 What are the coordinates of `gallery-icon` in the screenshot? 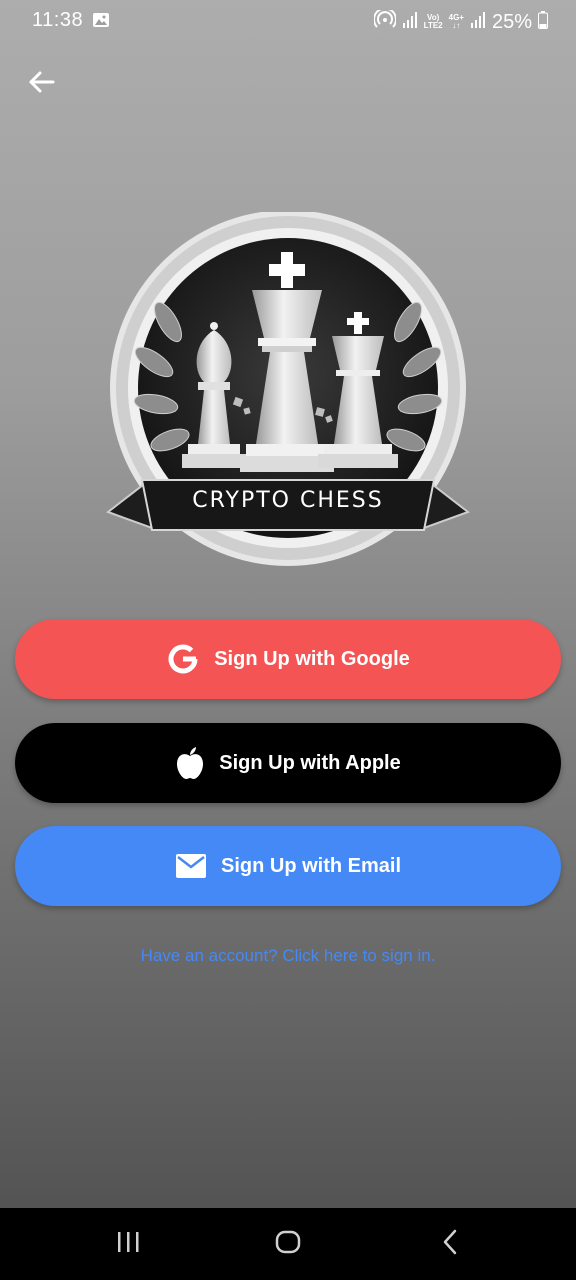 It's located at (101, 20).